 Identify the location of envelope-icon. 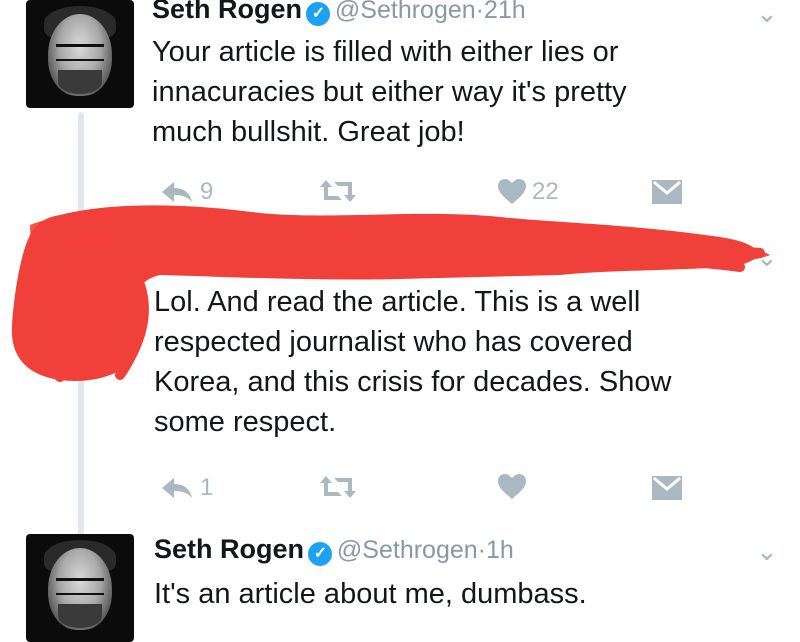
(667, 488).